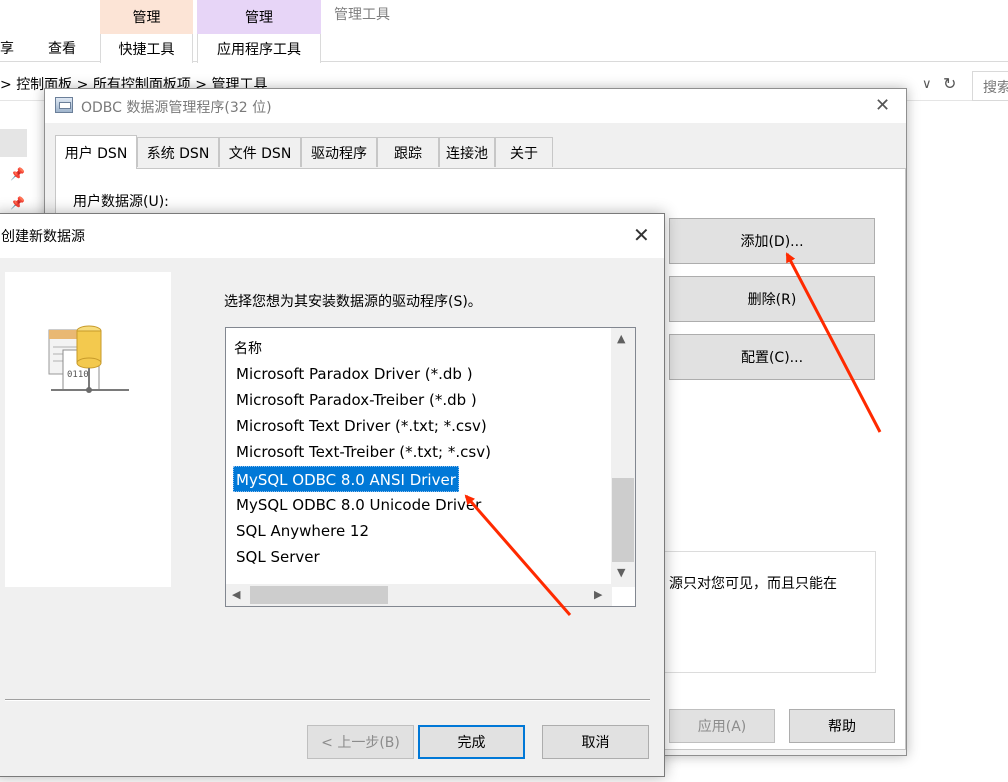 The image size is (1008, 782). What do you see at coordinates (7, 48) in the screenshot?
I see `ribbon-tab-share: 享` at bounding box center [7, 48].